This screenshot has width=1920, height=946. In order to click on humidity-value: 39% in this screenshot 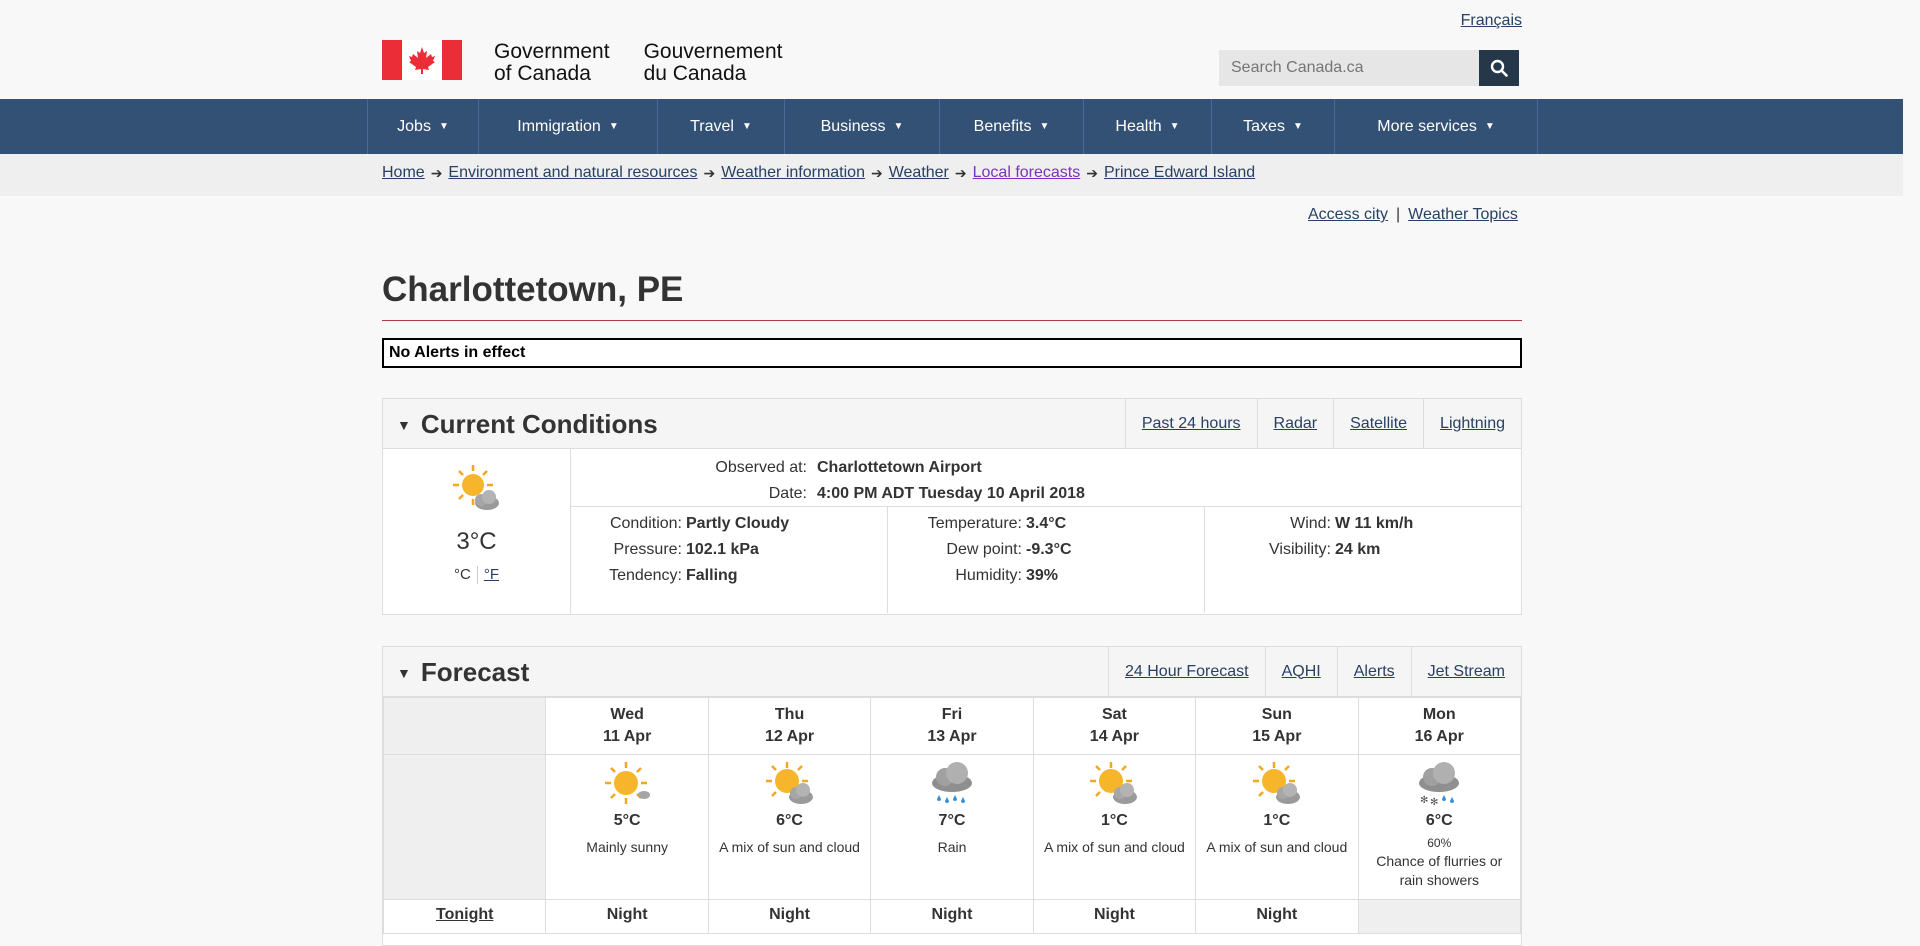, I will do `click(1042, 575)`.